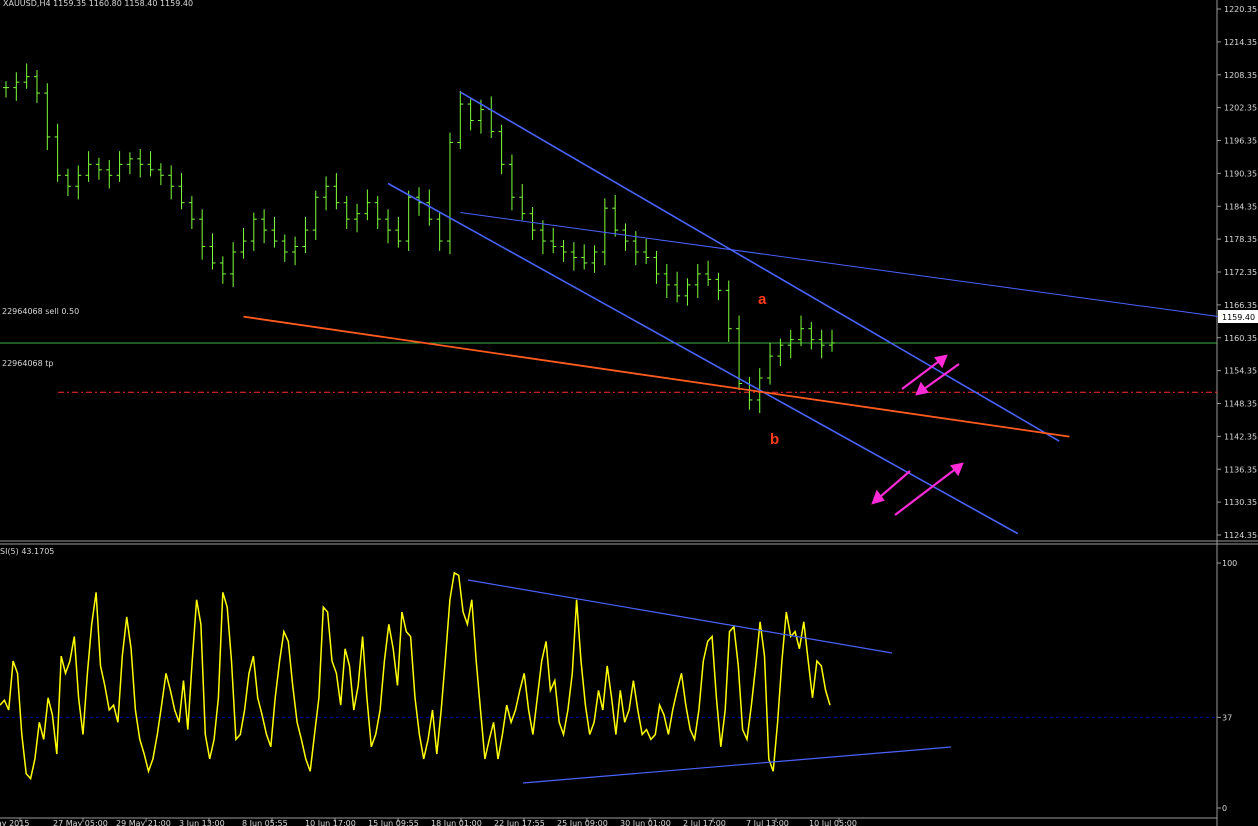  I want to click on price-tick-label: 1166.35, so click(1240, 305).